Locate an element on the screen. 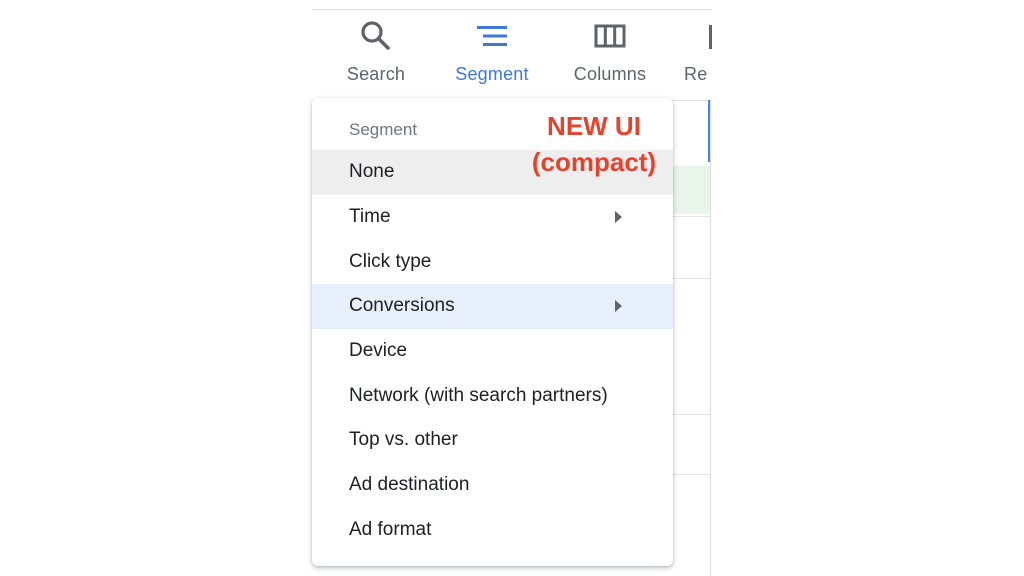  menu-item-label: Ad format is located at coordinates (390, 529).